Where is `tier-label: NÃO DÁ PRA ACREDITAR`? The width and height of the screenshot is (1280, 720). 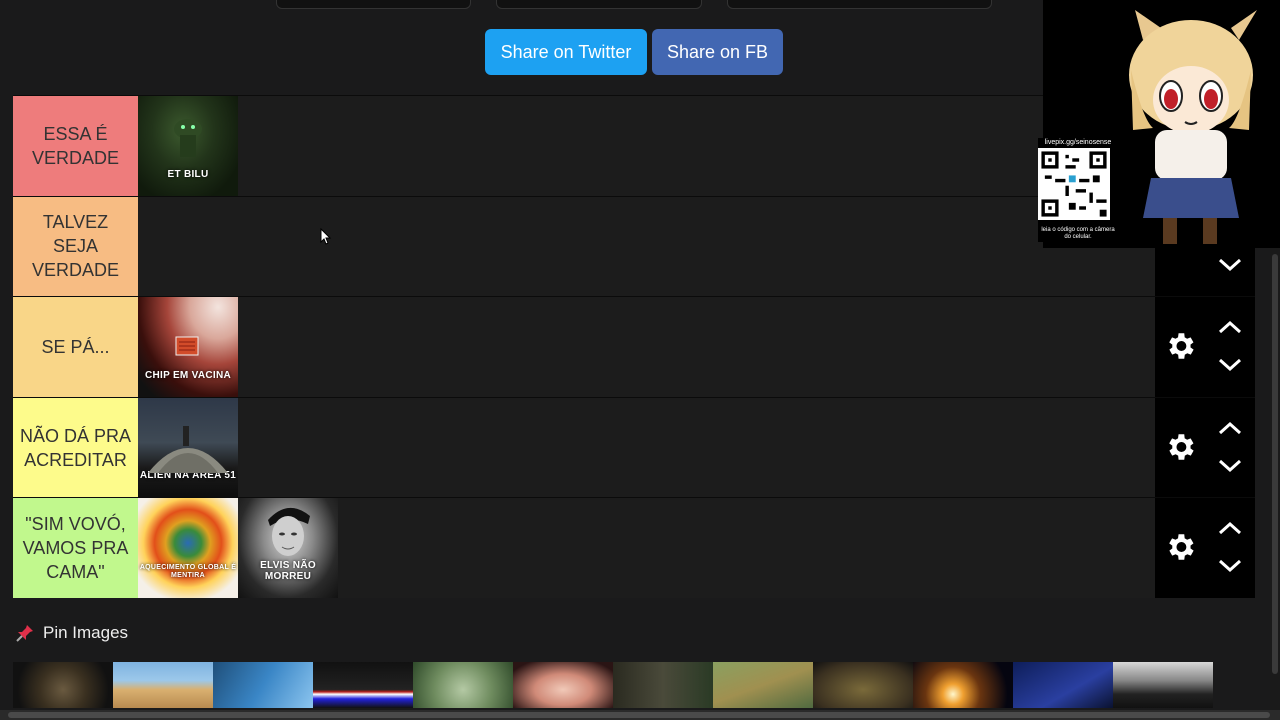 tier-label: NÃO DÁ PRA ACREDITAR is located at coordinates (75, 447).